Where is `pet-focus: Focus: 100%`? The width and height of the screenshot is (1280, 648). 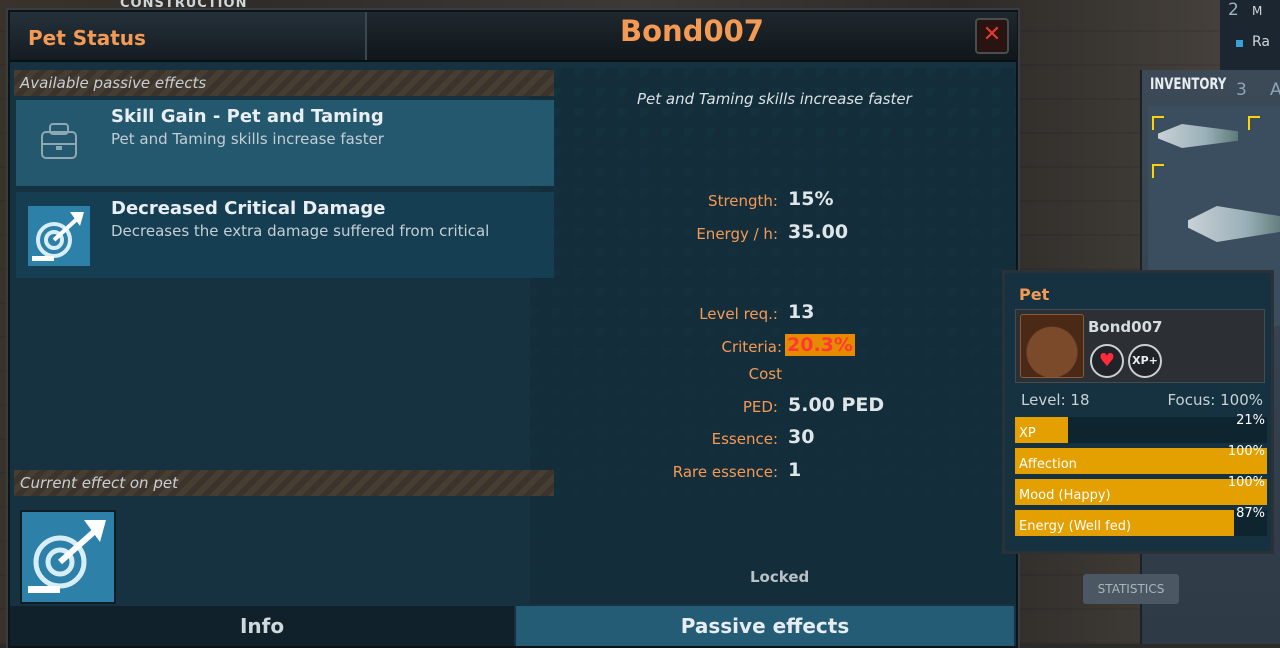
pet-focus: Focus: 100% is located at coordinates (1215, 400).